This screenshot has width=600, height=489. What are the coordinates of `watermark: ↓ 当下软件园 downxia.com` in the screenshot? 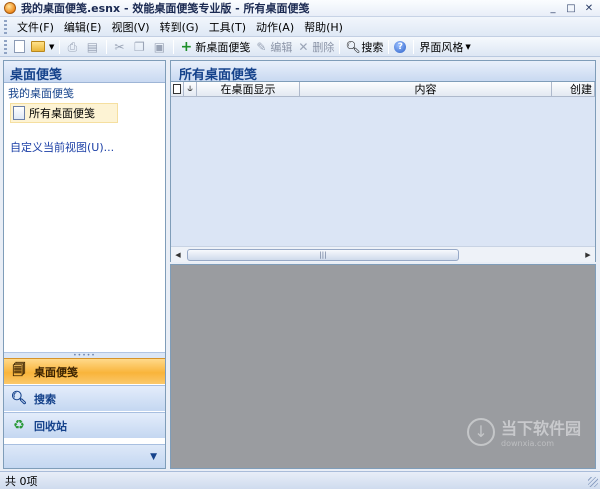 It's located at (523, 431).